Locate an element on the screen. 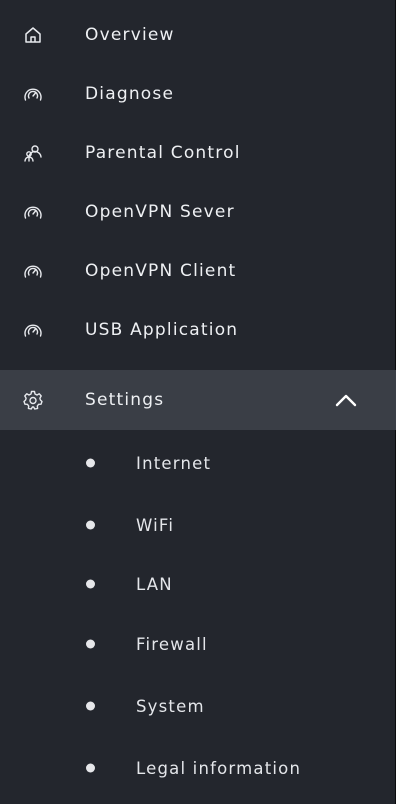  parental-icon is located at coordinates (33, 153).